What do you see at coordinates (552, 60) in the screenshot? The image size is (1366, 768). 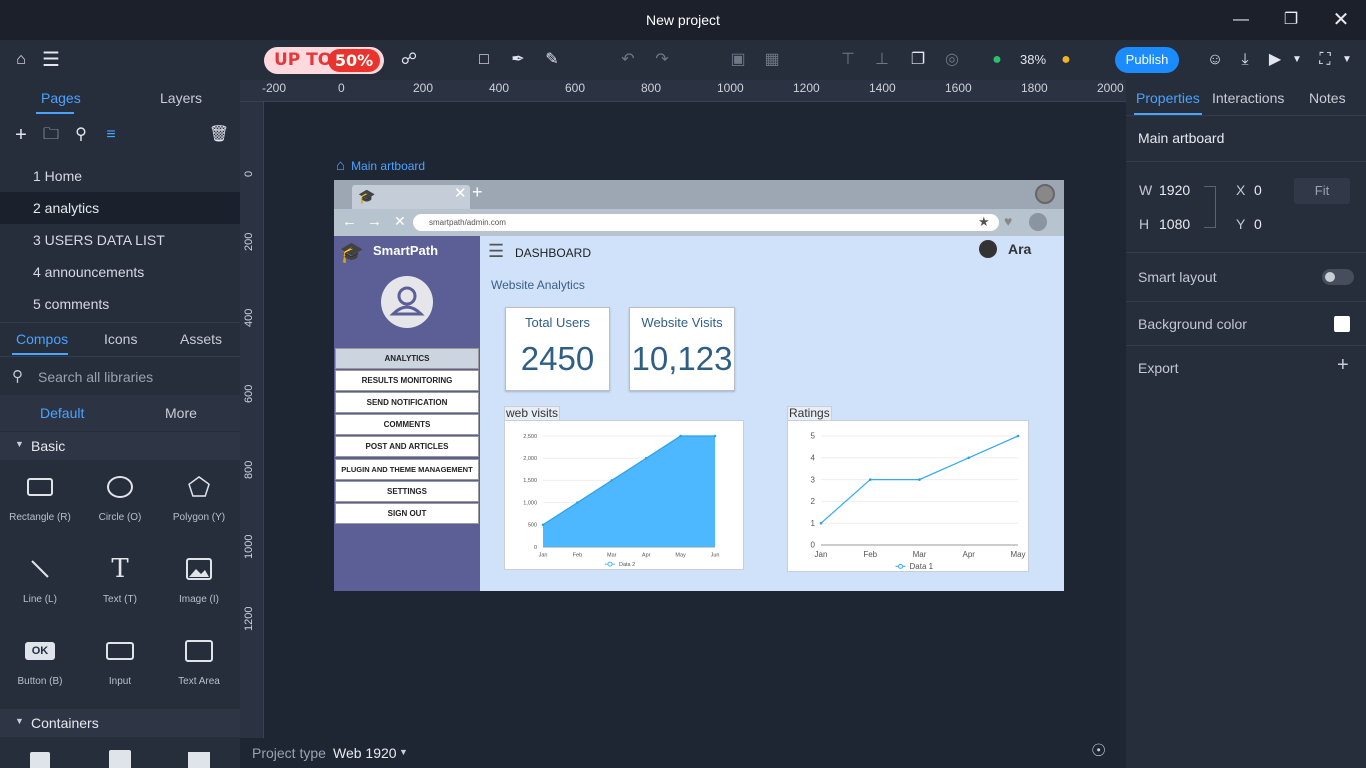 I see `pencil-icon: ✎` at bounding box center [552, 60].